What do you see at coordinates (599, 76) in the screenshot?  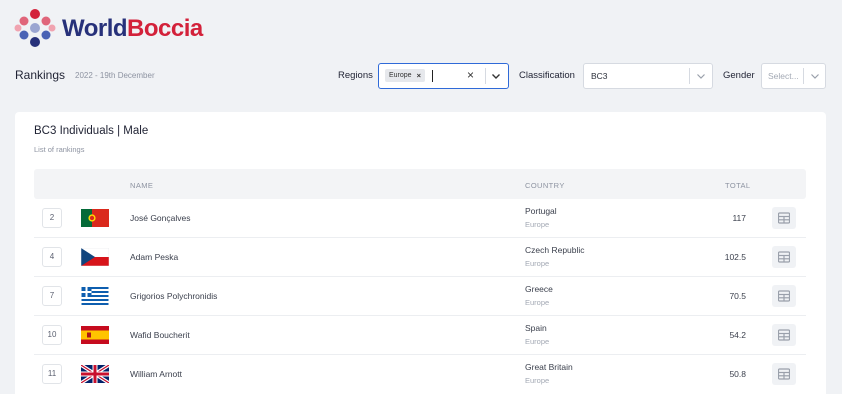 I see `classification-value: BC3` at bounding box center [599, 76].